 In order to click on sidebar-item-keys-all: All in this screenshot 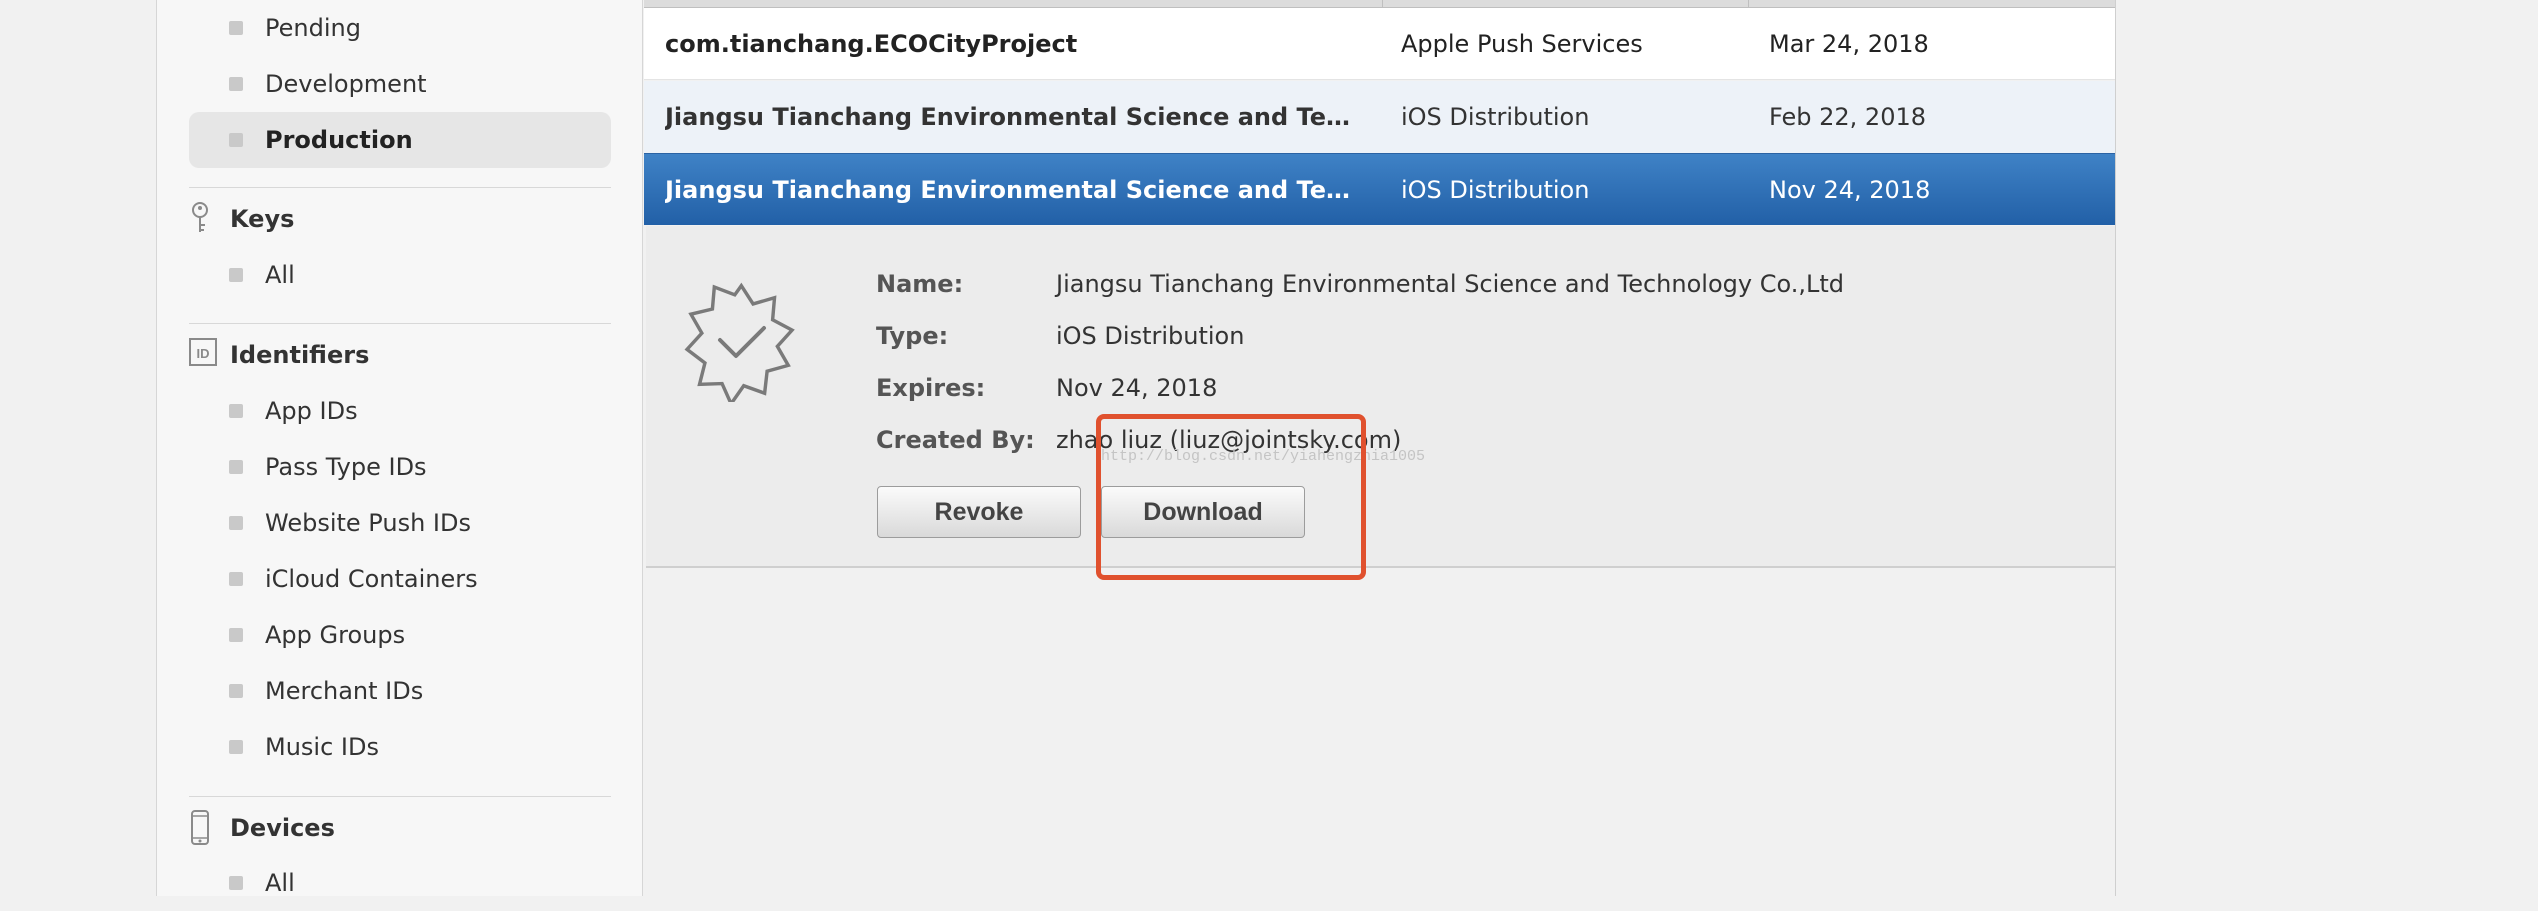, I will do `click(400, 275)`.